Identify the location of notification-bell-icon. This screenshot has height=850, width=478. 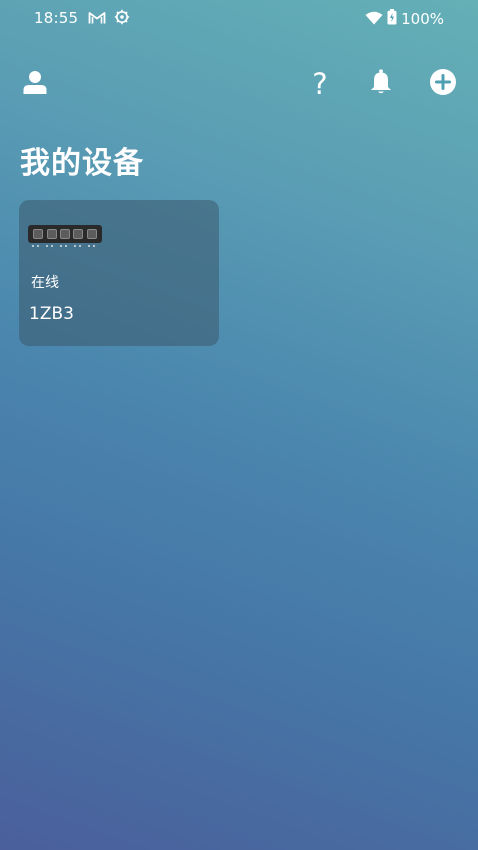
(381, 84).